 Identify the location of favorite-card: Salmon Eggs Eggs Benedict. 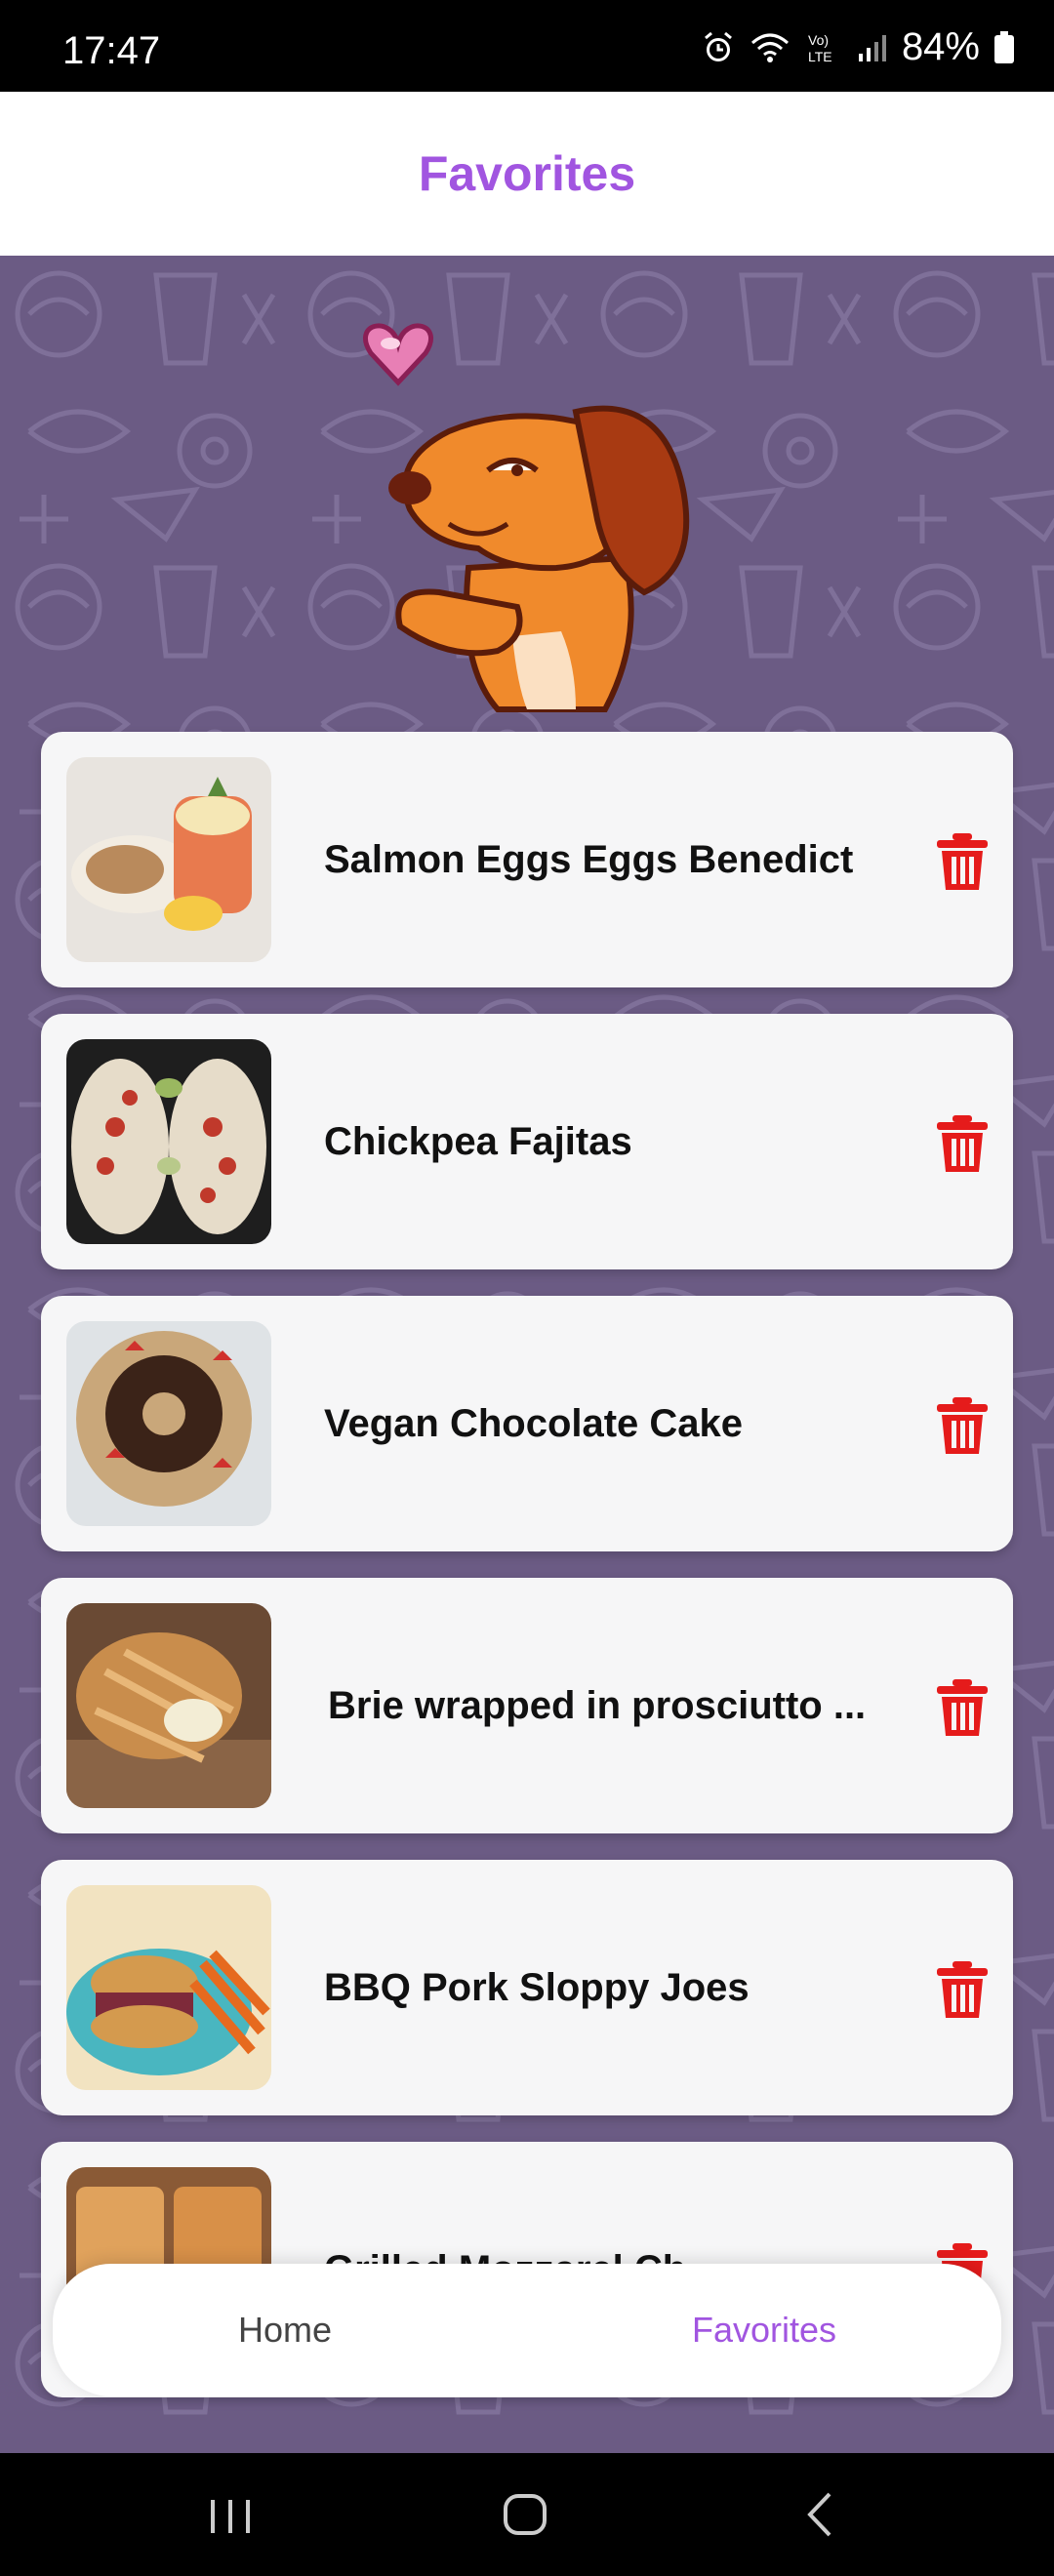
(527, 859).